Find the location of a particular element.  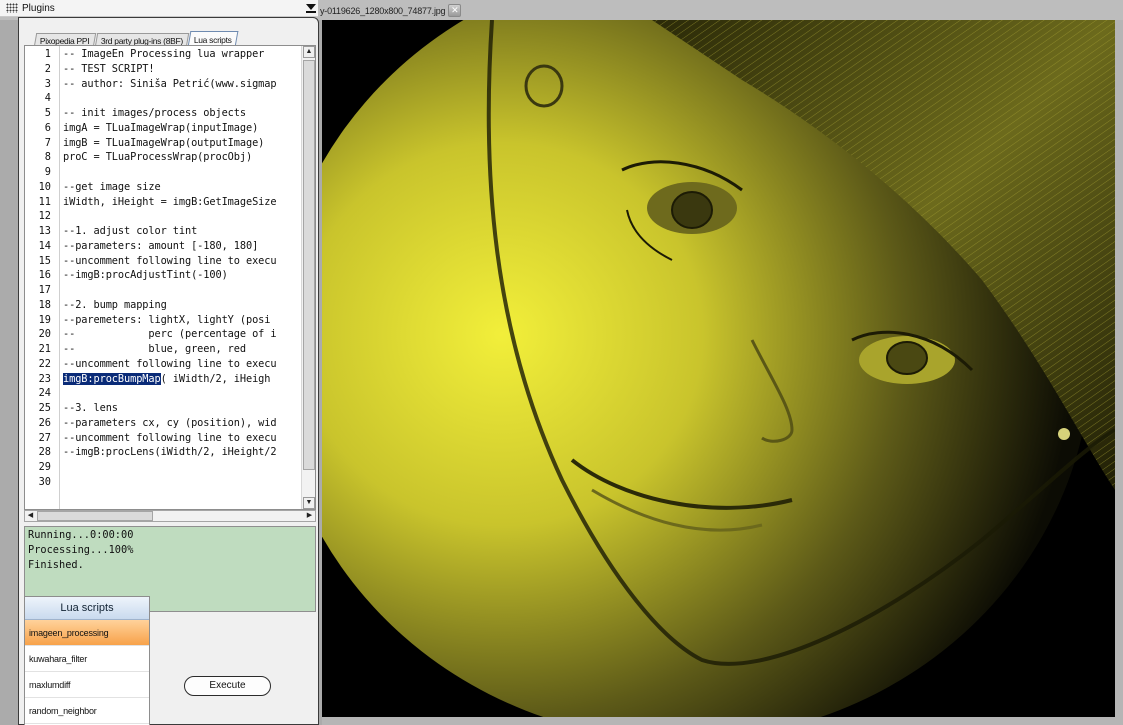

code-line: --get image size is located at coordinates (112, 187).